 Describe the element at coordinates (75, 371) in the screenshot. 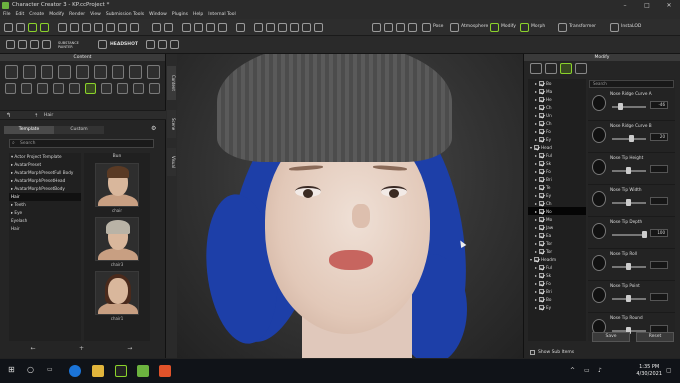

I see `edge-icon` at that location.